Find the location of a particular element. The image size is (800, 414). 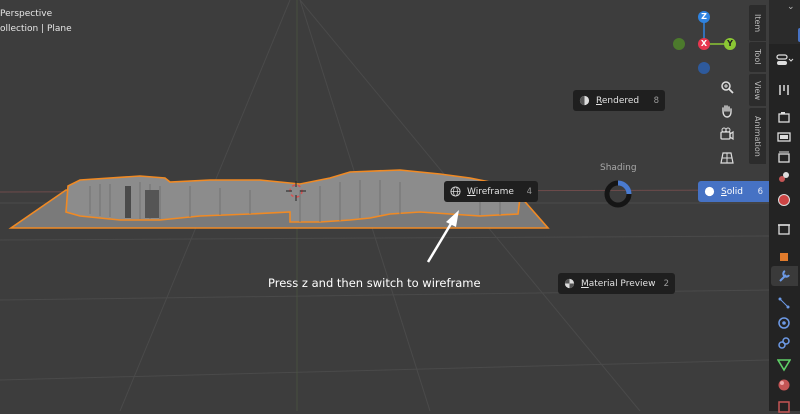

gizmo-x-axis-label: X is located at coordinates (704, 44).